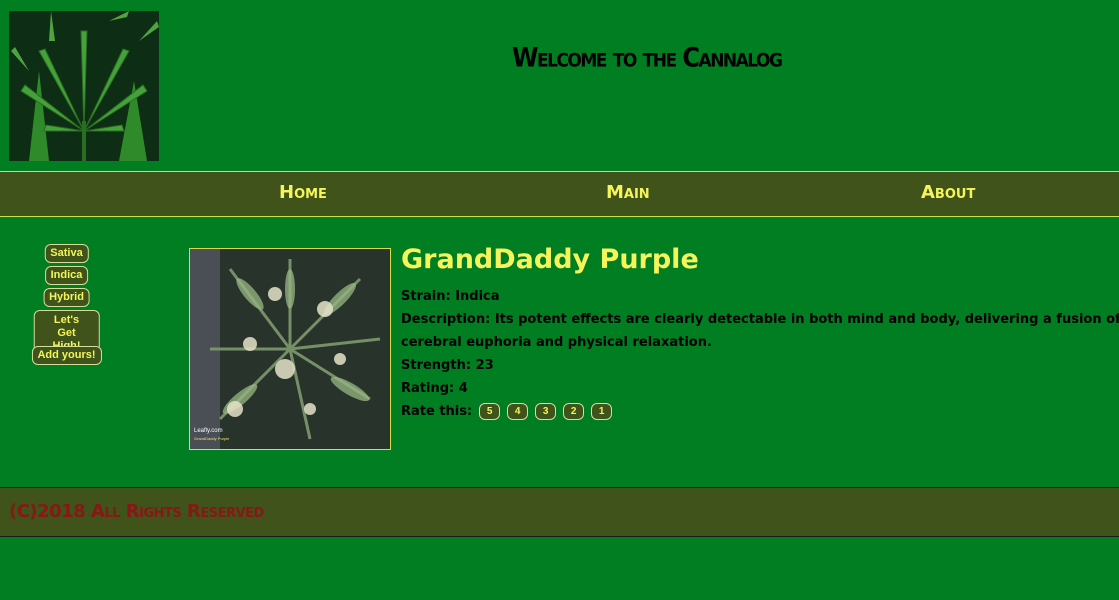 Image resolution: width=1119 pixels, height=600 pixels. Describe the element at coordinates (602, 411) in the screenshot. I see `rate-1-button: 1` at that location.